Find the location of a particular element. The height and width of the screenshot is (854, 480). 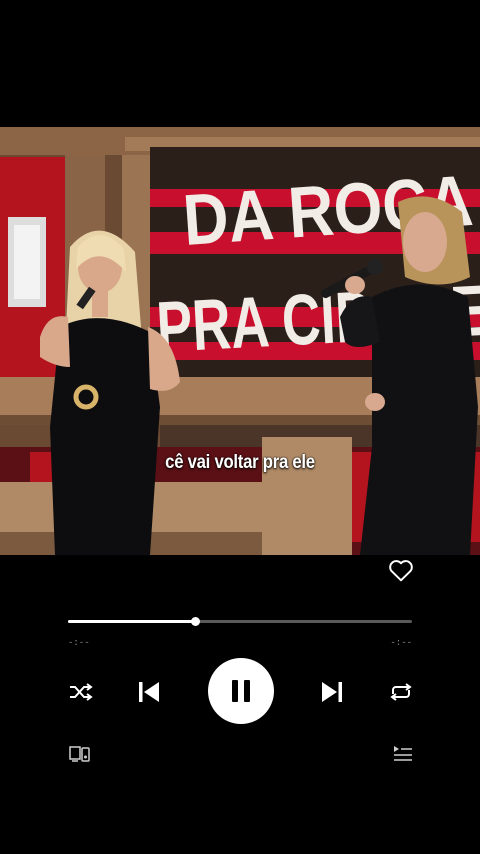

skip-next-icon is located at coordinates (332, 692).